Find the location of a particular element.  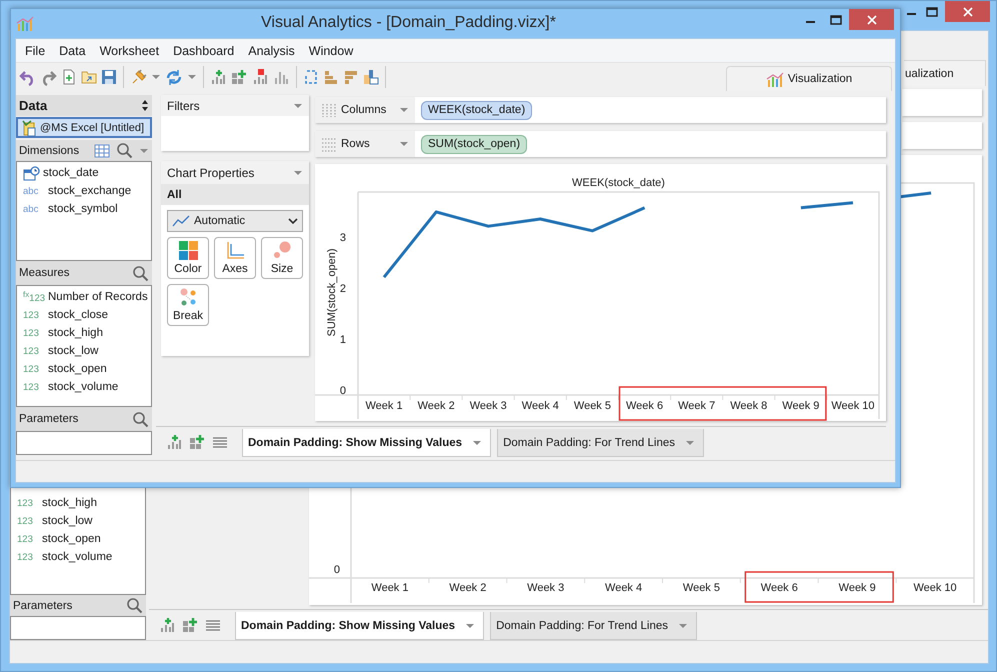

new-file-icon is located at coordinates (69, 77).